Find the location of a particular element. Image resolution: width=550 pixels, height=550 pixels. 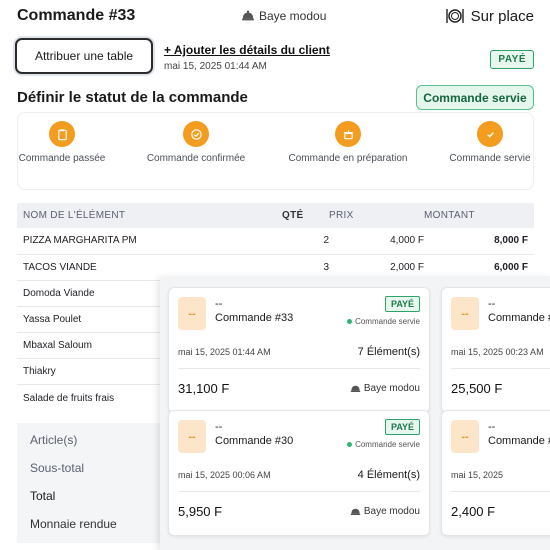

step-order-served: Commande servie is located at coordinates (490, 142).